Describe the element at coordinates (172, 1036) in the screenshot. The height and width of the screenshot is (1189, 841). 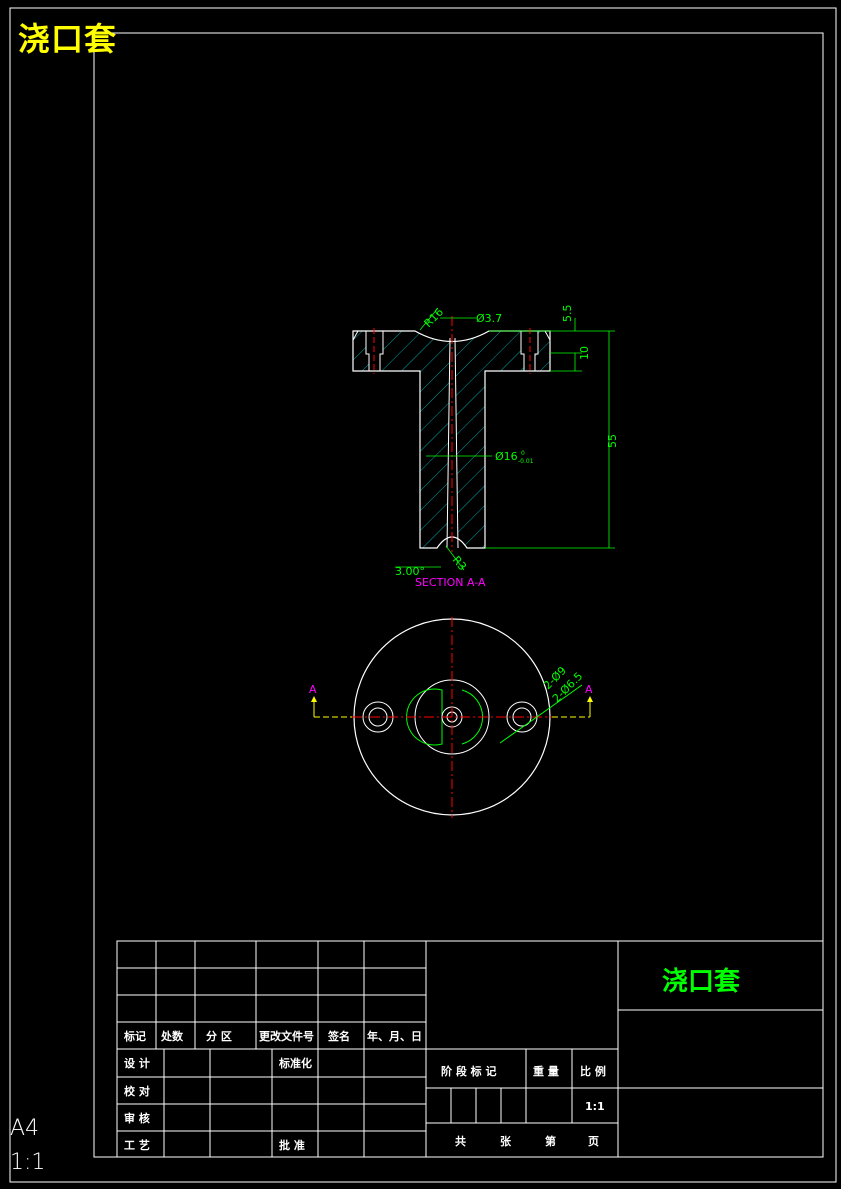
I see `tb-header-1: 处数` at that location.